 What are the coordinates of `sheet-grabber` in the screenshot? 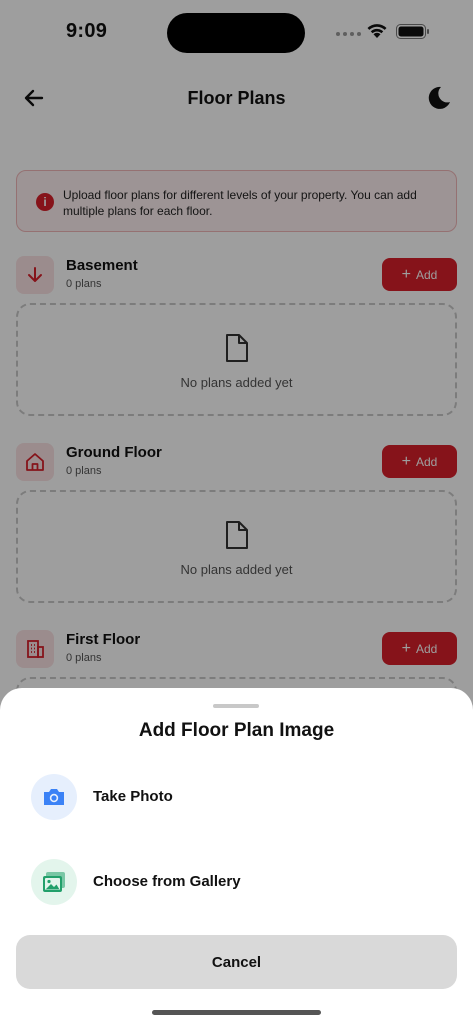 It's located at (236, 706).